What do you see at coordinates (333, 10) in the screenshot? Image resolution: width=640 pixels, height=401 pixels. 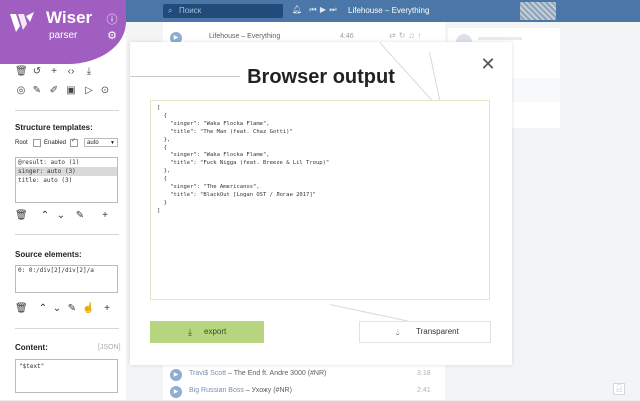 I see `next-track-icon: ⏭` at bounding box center [333, 10].